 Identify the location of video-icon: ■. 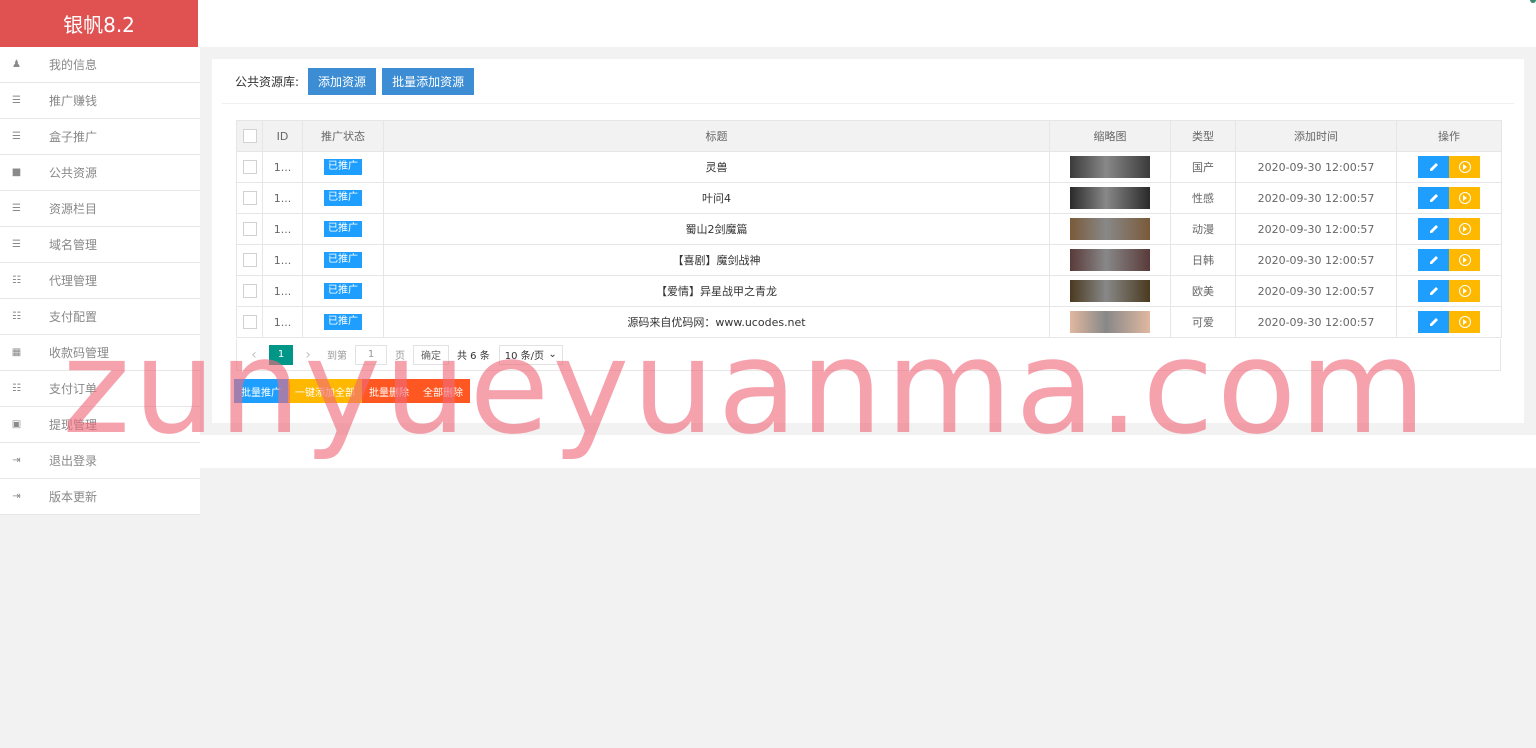
(16, 172).